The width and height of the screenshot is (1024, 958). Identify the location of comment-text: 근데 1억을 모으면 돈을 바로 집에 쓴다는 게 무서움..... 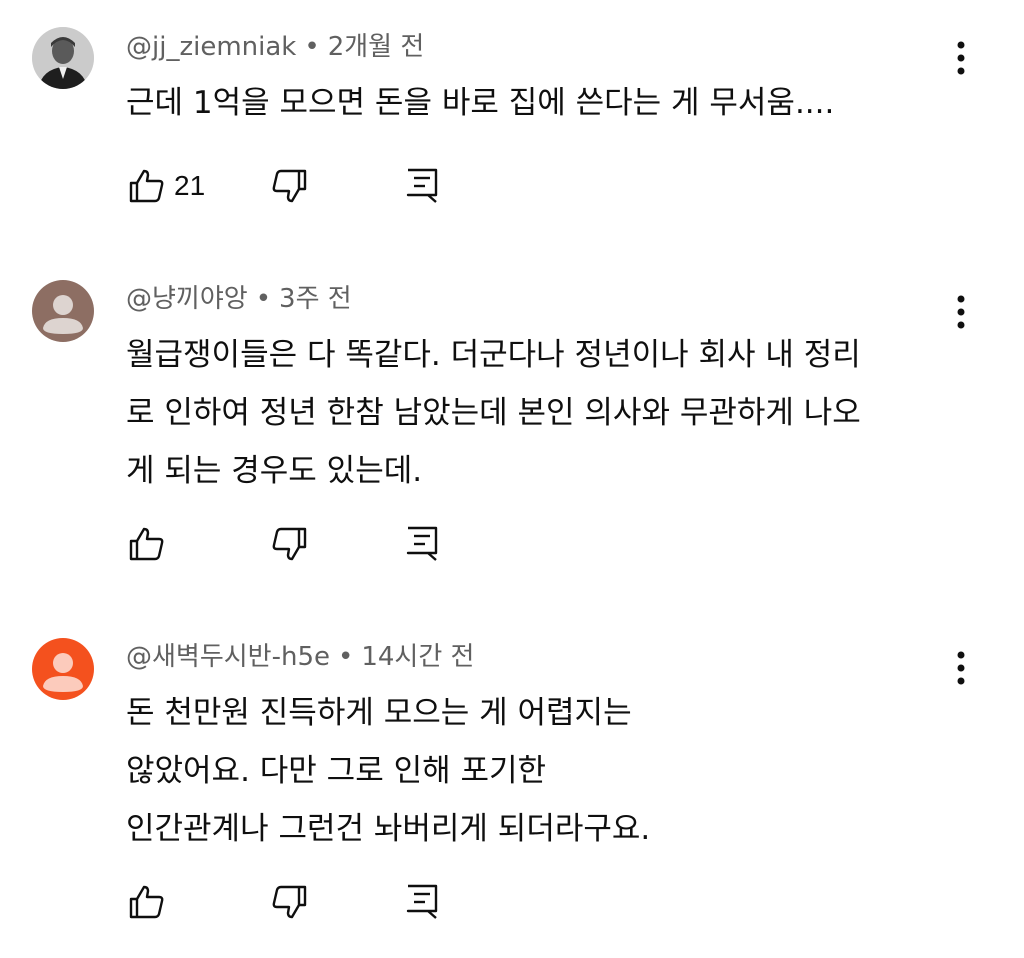
(480, 103).